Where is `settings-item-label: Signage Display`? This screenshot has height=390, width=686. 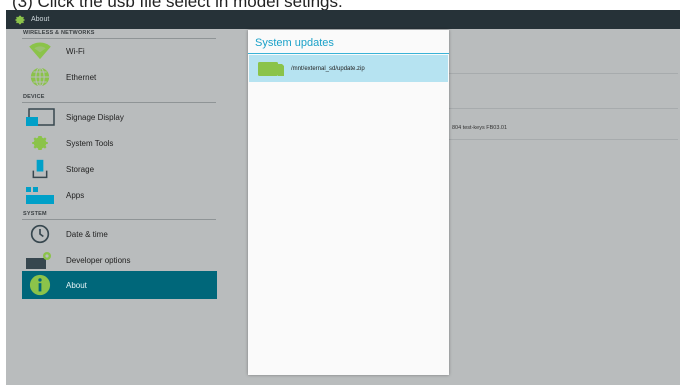 settings-item-label: Signage Display is located at coordinates (95, 117).